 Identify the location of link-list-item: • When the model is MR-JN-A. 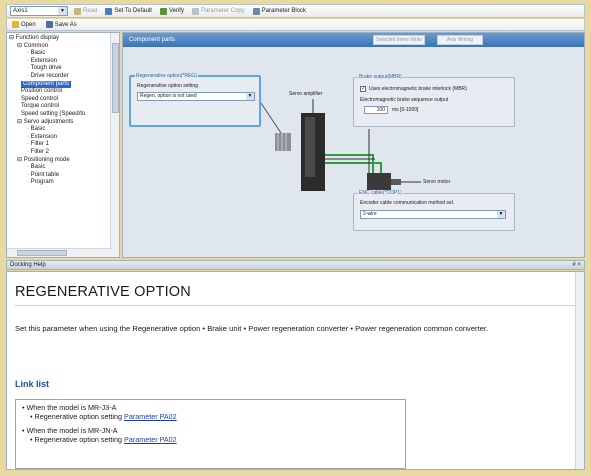
(70, 430).